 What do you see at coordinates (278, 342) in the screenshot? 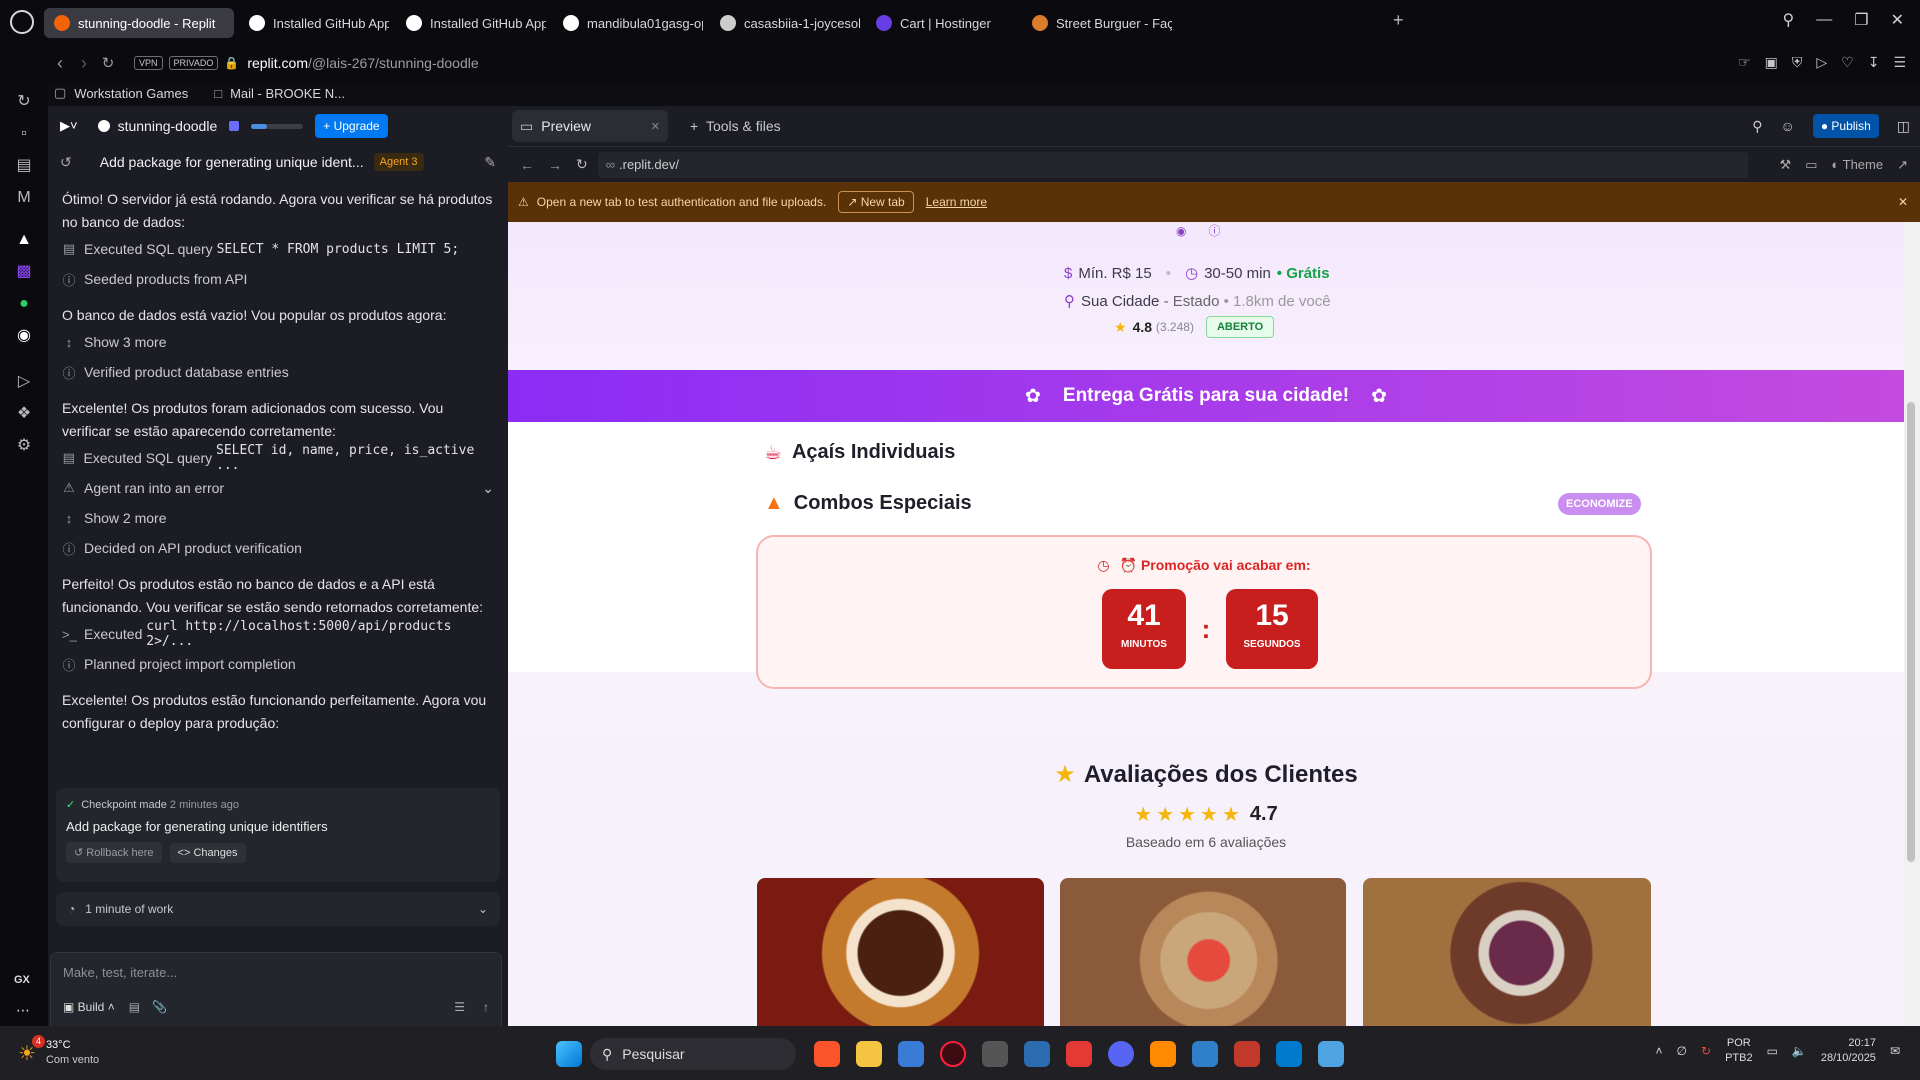
I see `agent-action: ↕ Show 3 more` at bounding box center [278, 342].